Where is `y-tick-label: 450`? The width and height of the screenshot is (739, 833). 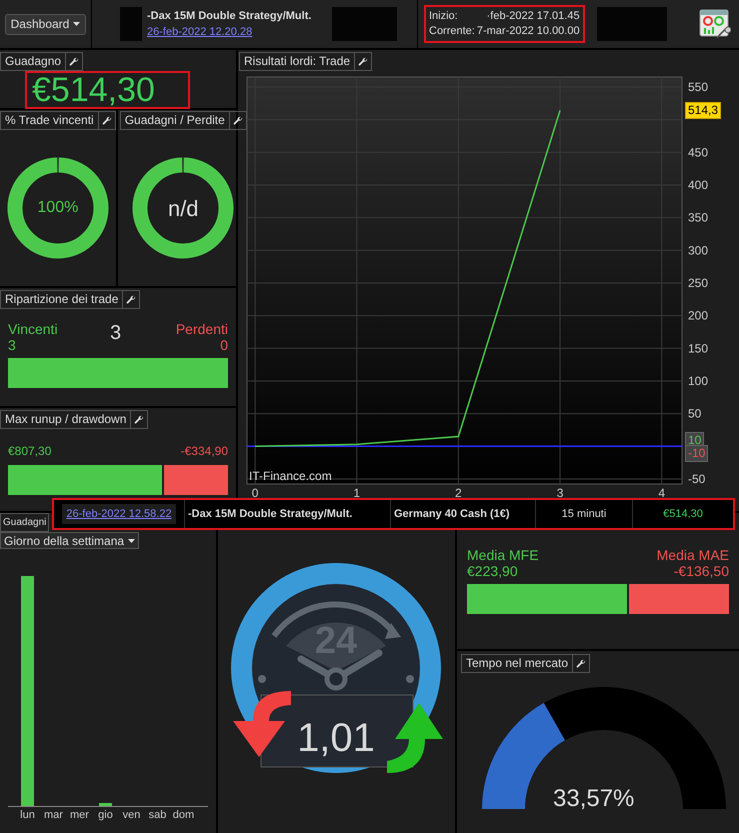
y-tick-label: 450 is located at coordinates (698, 152).